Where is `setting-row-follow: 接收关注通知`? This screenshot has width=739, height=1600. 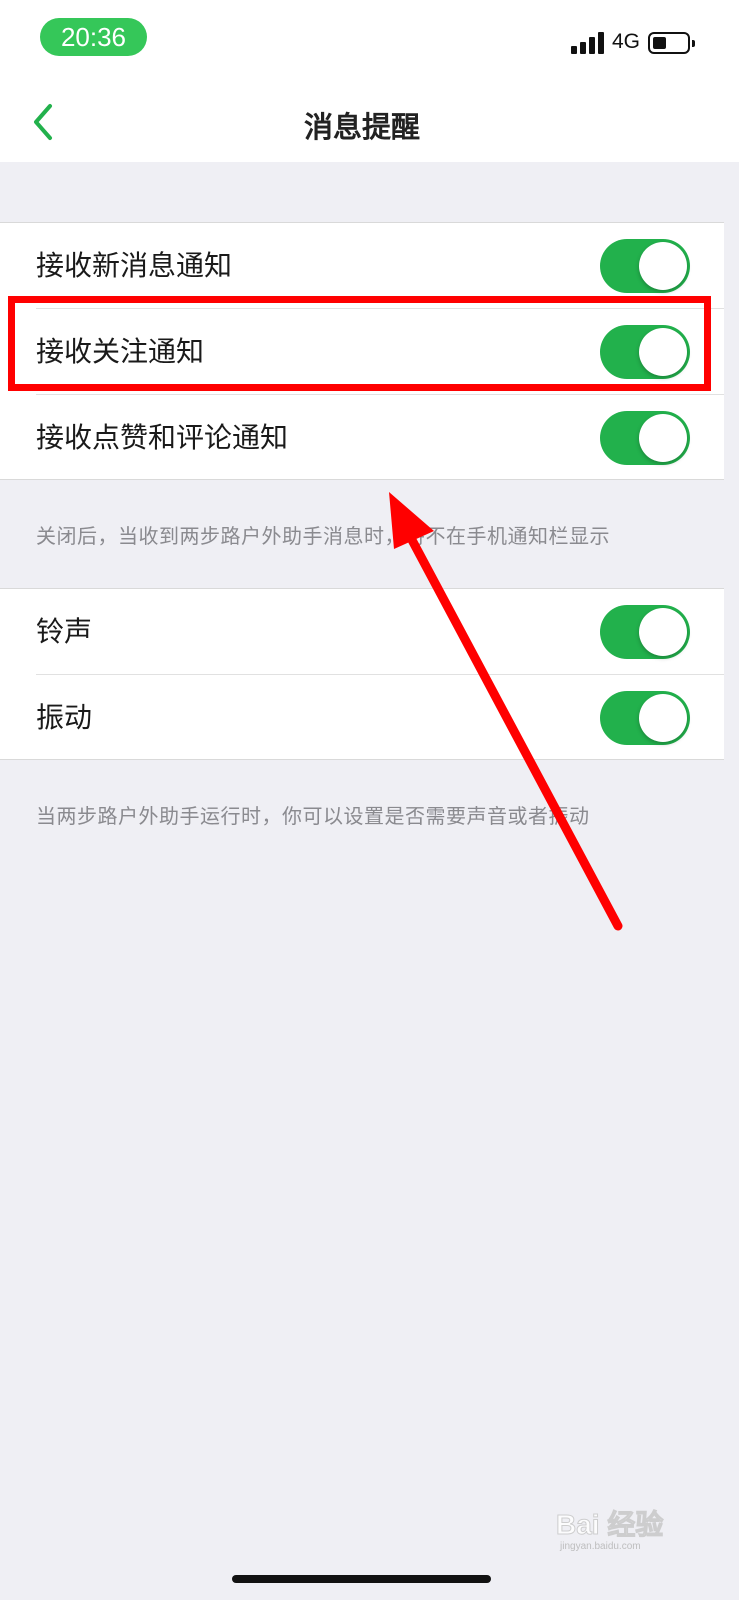 setting-row-follow: 接收关注通知 is located at coordinates (362, 352).